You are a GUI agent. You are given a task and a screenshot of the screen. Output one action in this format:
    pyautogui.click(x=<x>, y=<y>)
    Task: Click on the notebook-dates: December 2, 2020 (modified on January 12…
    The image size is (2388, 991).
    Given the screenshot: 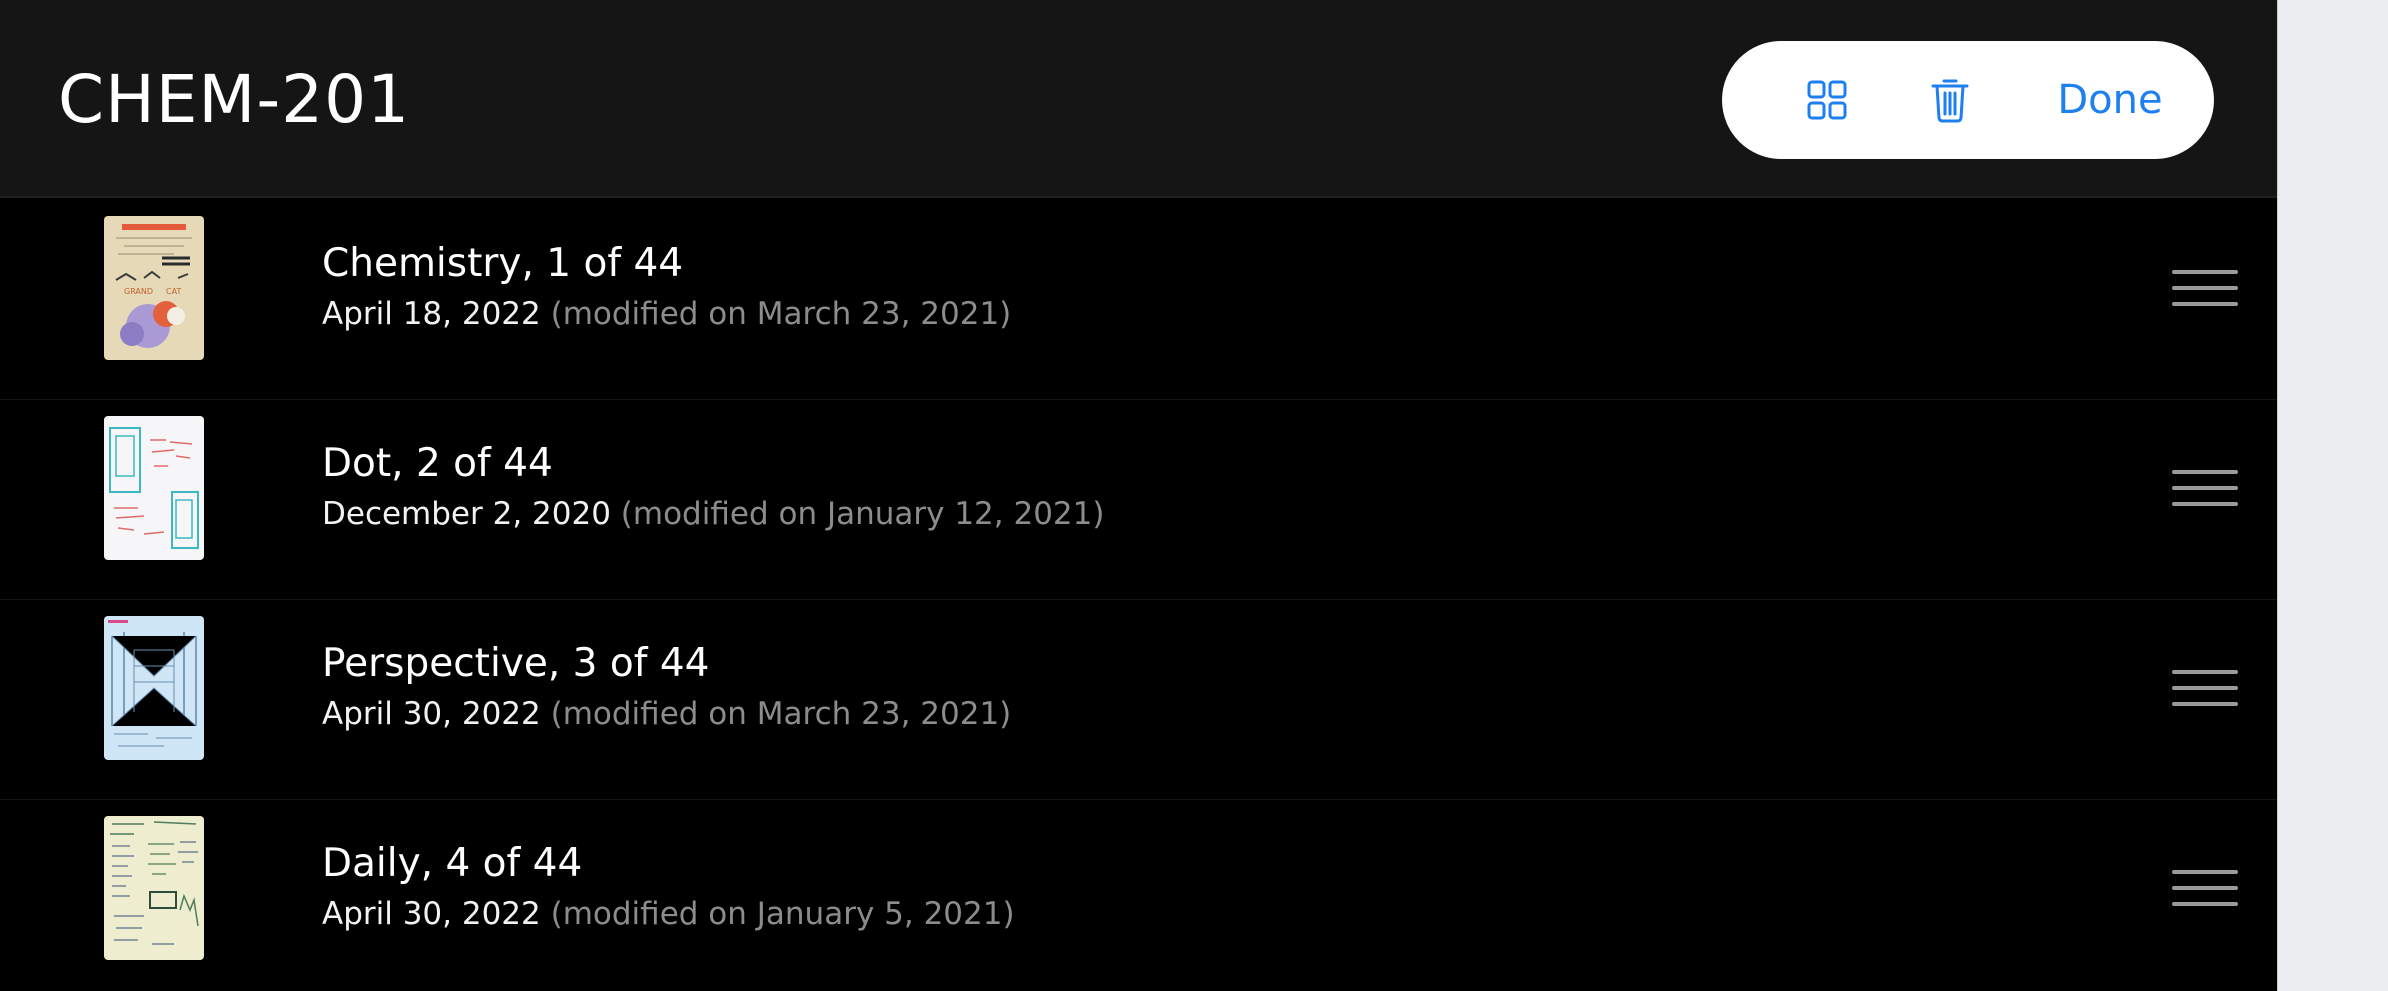 What is the action you would take?
    pyautogui.click(x=713, y=514)
    